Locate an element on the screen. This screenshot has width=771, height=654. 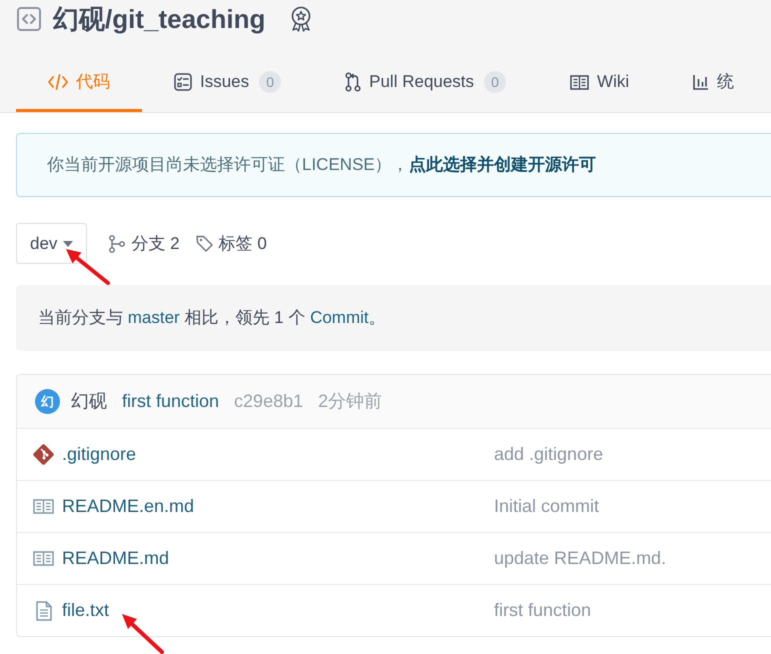
license-notice-text: 你当前开源项目尚未选择许可证（LICENSE），点此选择并创建开源许可 is located at coordinates (321, 165).